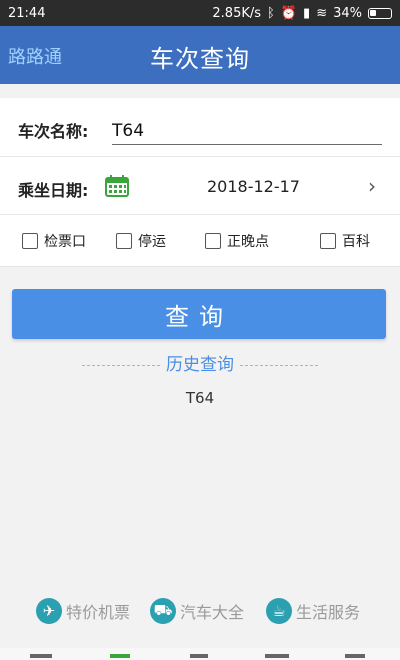 This screenshot has height=660, width=400. What do you see at coordinates (212, 612) in the screenshot?
I see `service-label: 汽车大全` at bounding box center [212, 612].